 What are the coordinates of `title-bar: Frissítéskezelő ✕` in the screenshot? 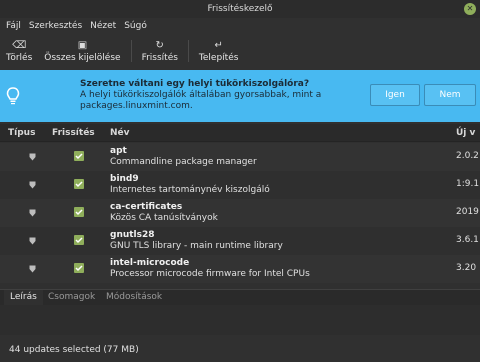 It's located at (240, 9).